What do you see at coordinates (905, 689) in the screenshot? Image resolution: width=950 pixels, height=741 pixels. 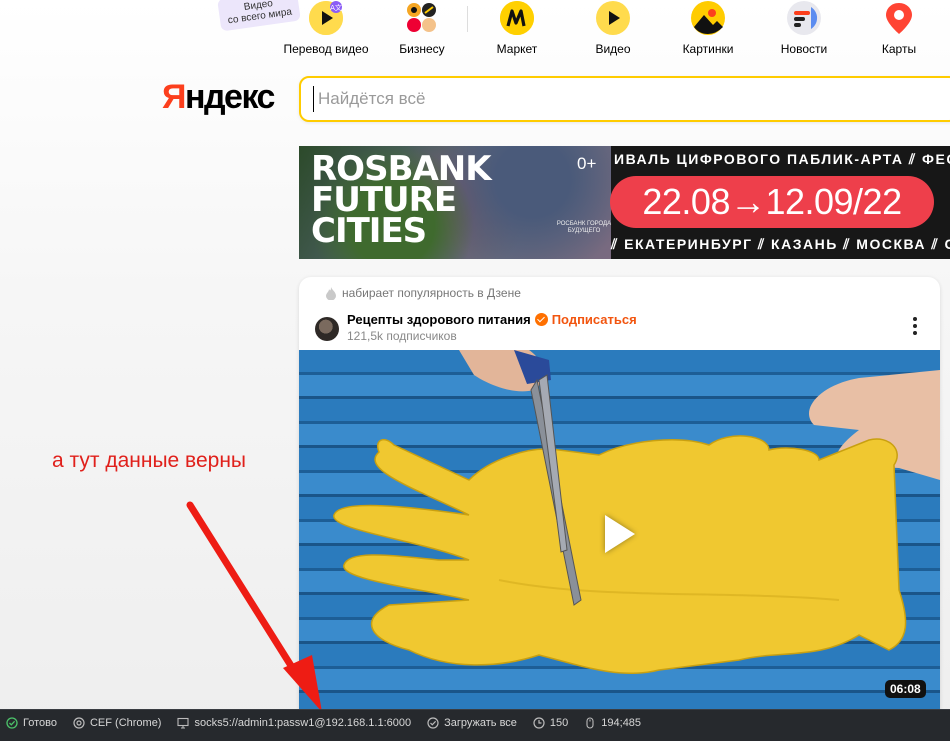 I see `video-duration: 06:08` at bounding box center [905, 689].